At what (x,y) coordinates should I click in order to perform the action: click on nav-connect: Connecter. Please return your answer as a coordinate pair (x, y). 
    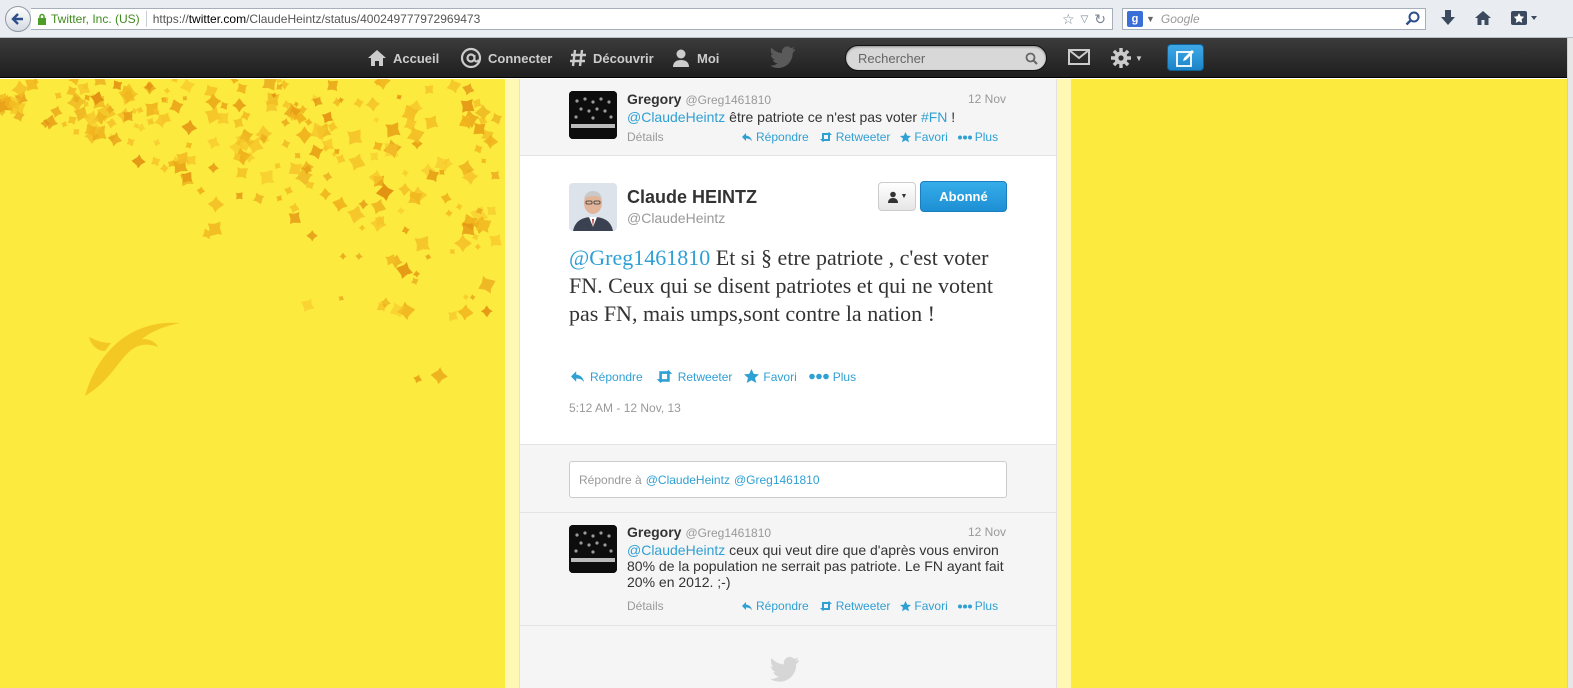
    Looking at the image, I should click on (506, 58).